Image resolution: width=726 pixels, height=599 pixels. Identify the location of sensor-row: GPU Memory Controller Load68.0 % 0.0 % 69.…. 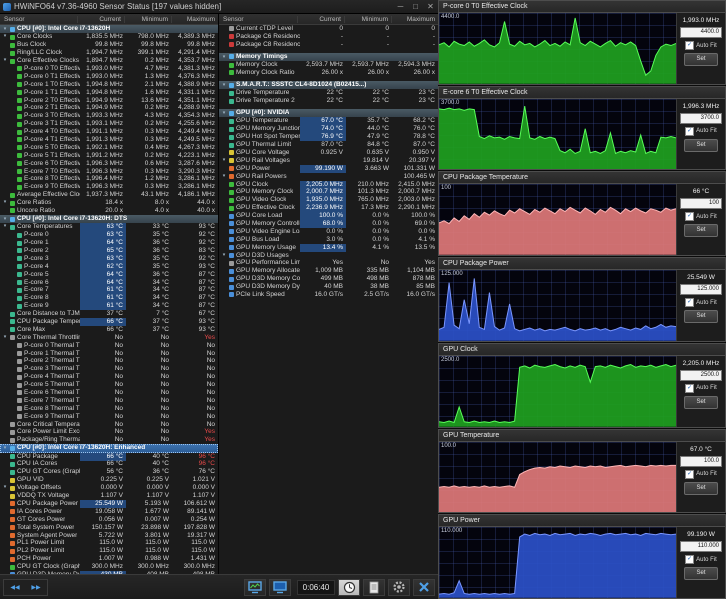
(328, 223).